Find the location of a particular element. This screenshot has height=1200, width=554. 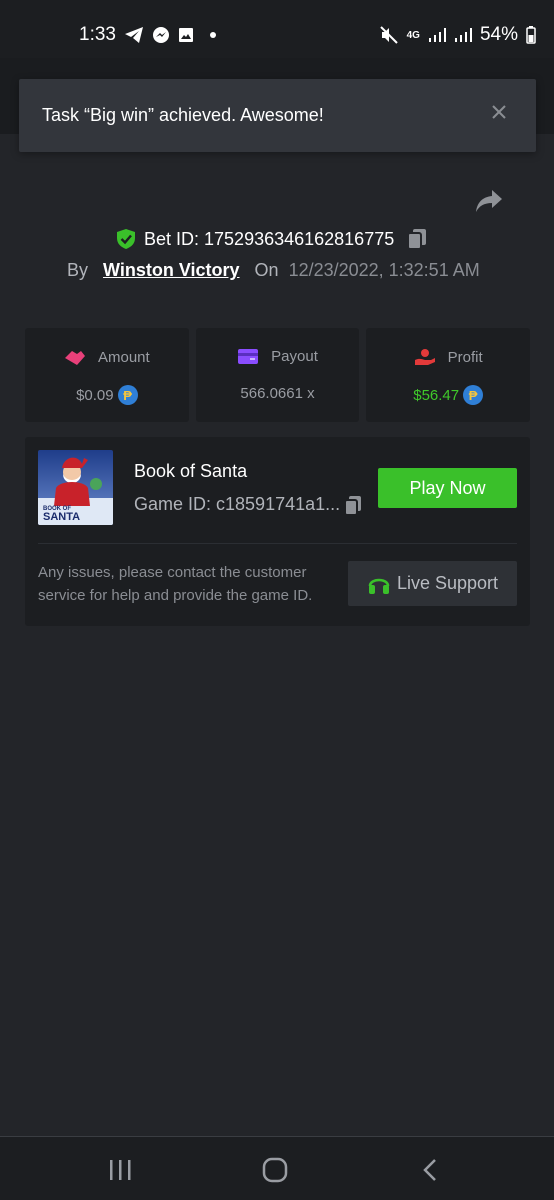

thumb-title-2: SANTA is located at coordinates (61, 517).